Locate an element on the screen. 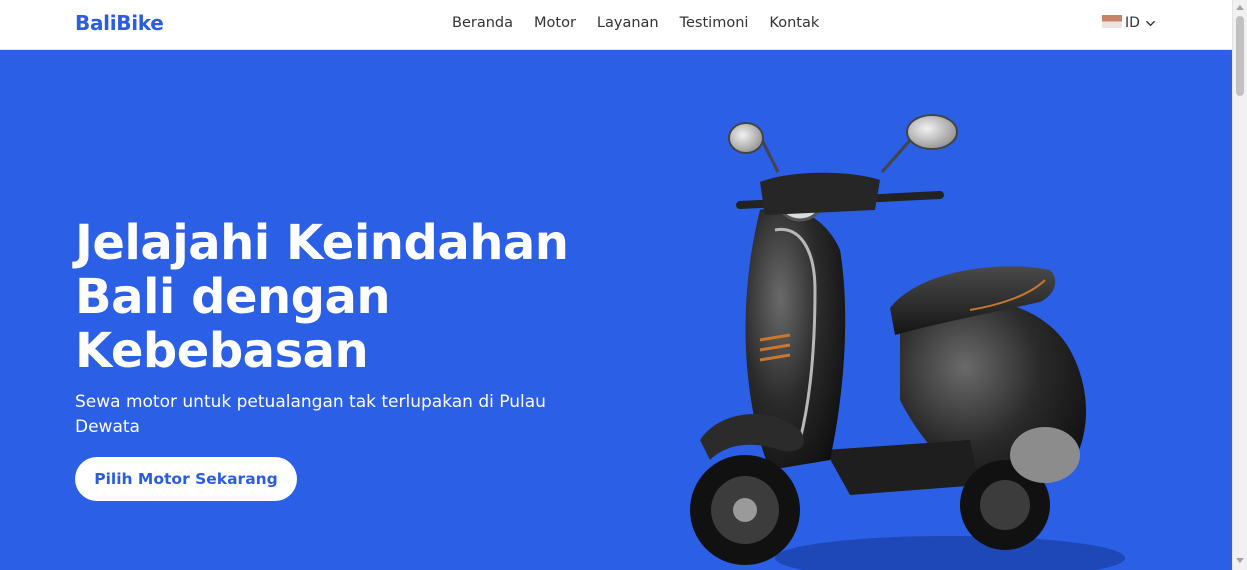 This screenshot has height=570, width=1247. scroll-down-arrow-icon is located at coordinates (1240, 561).